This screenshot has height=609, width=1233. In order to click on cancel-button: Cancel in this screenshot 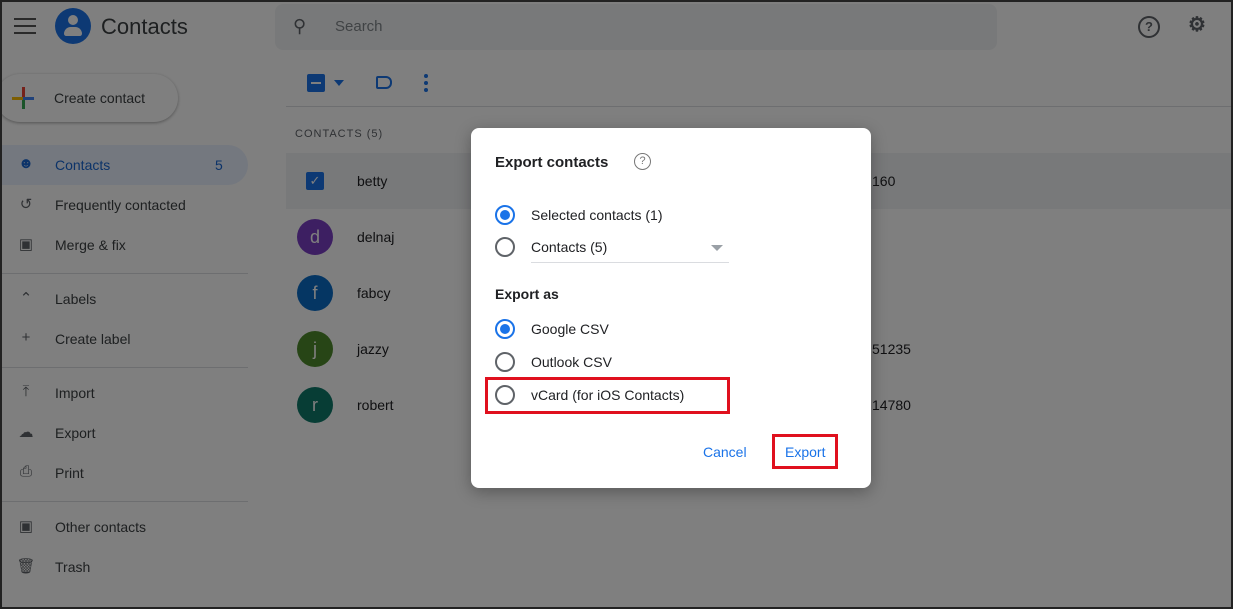, I will do `click(725, 452)`.